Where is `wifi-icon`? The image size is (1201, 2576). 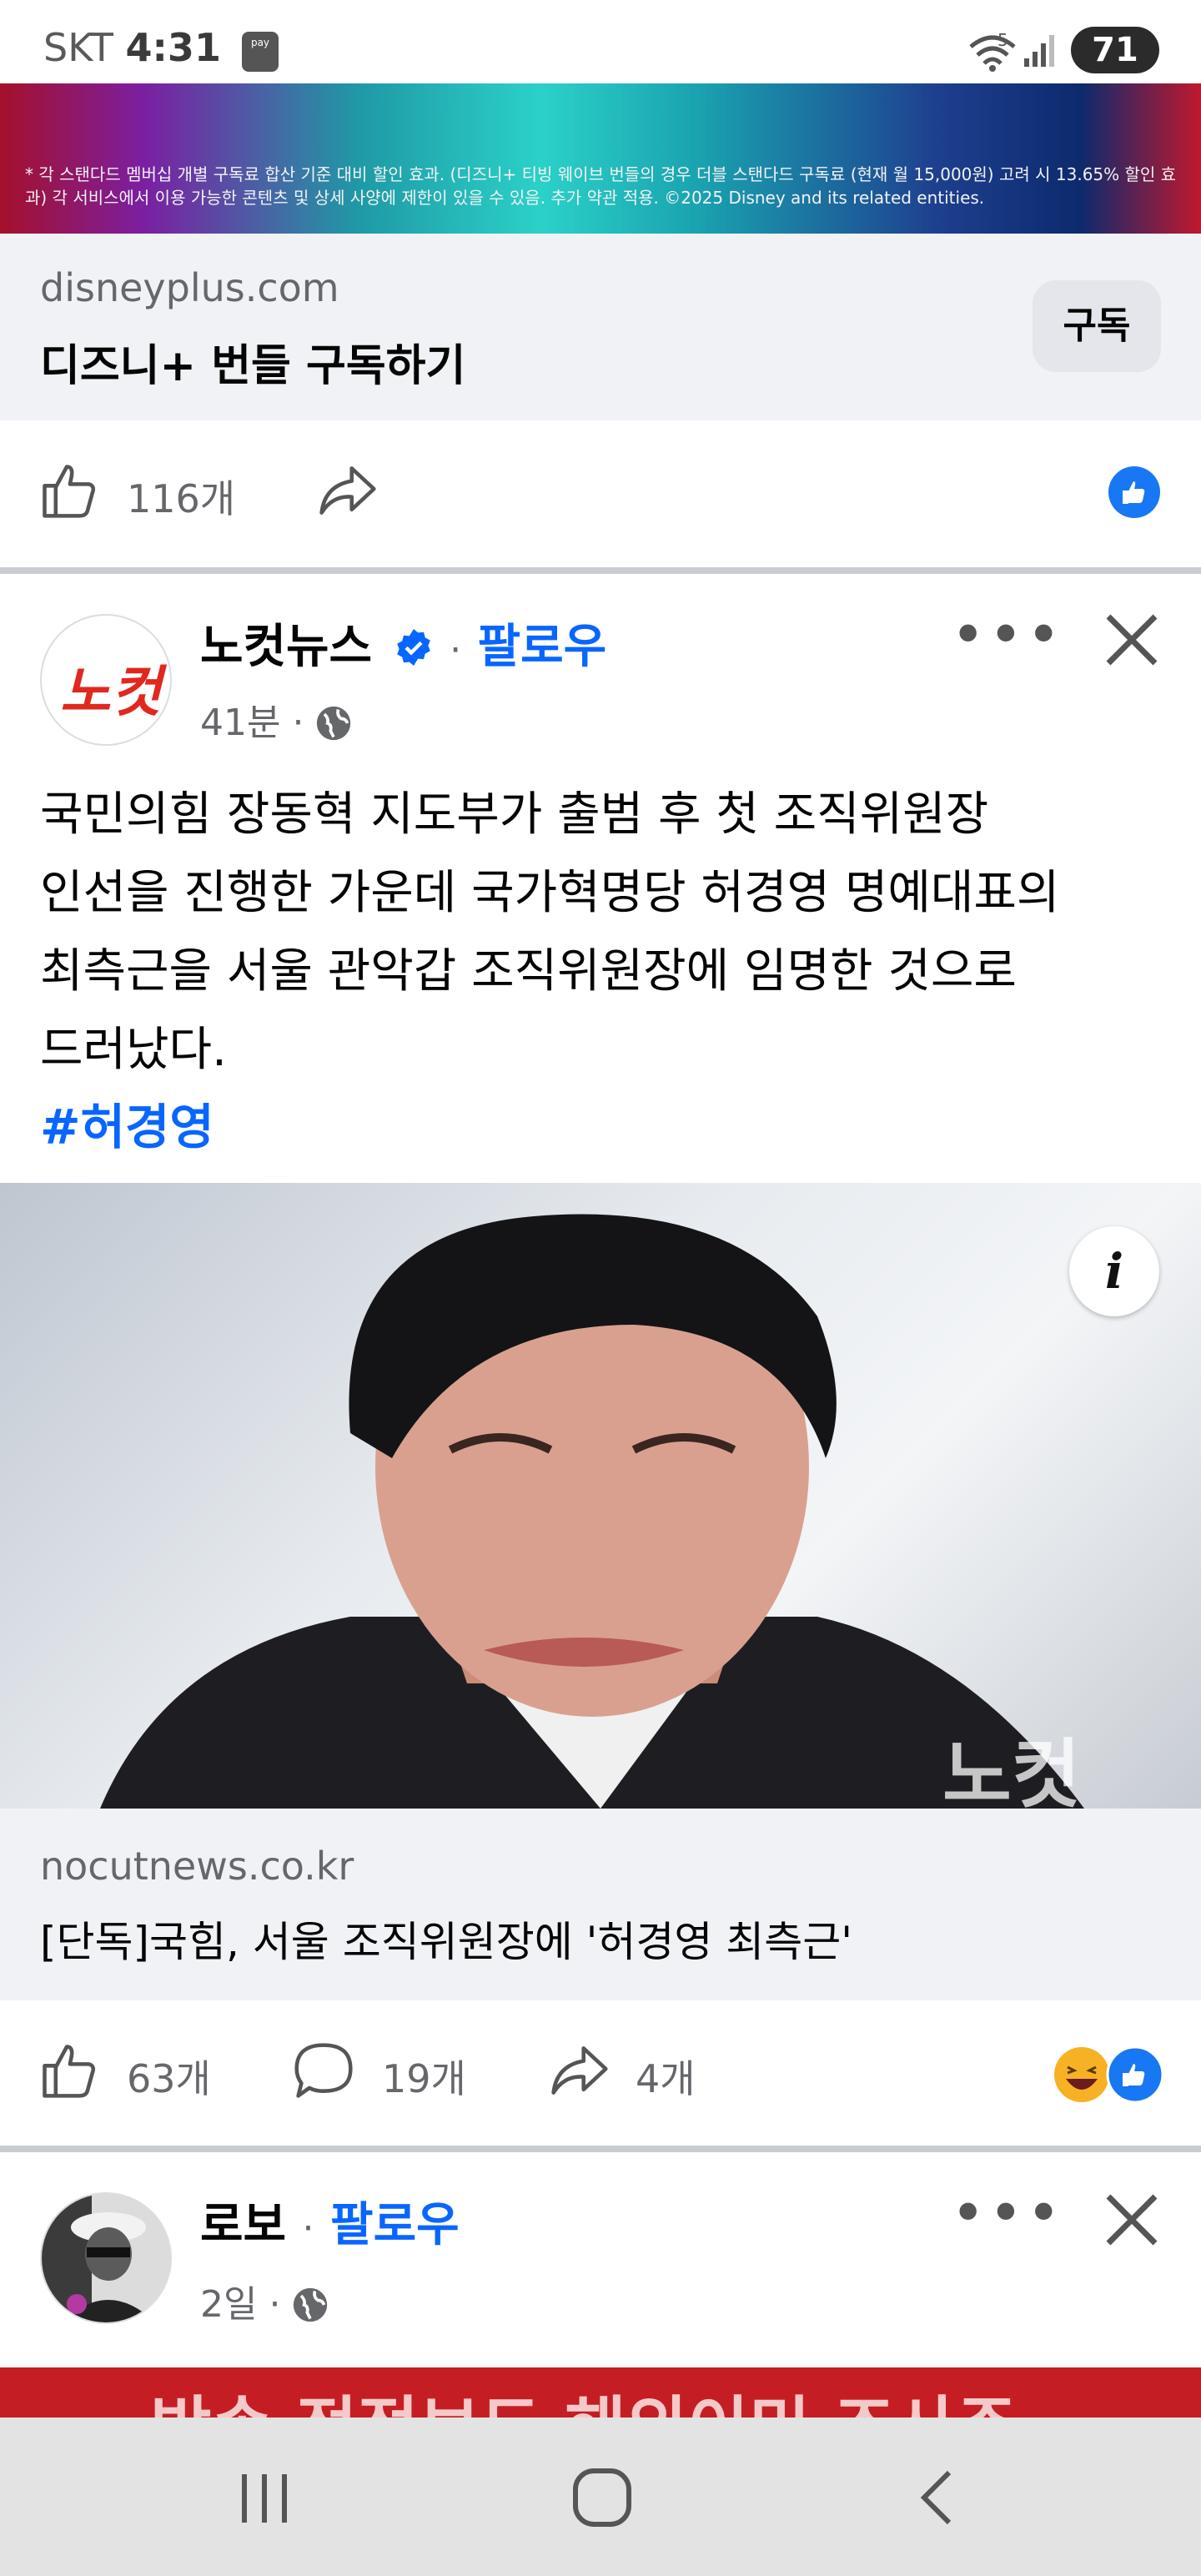 wifi-icon is located at coordinates (993, 53).